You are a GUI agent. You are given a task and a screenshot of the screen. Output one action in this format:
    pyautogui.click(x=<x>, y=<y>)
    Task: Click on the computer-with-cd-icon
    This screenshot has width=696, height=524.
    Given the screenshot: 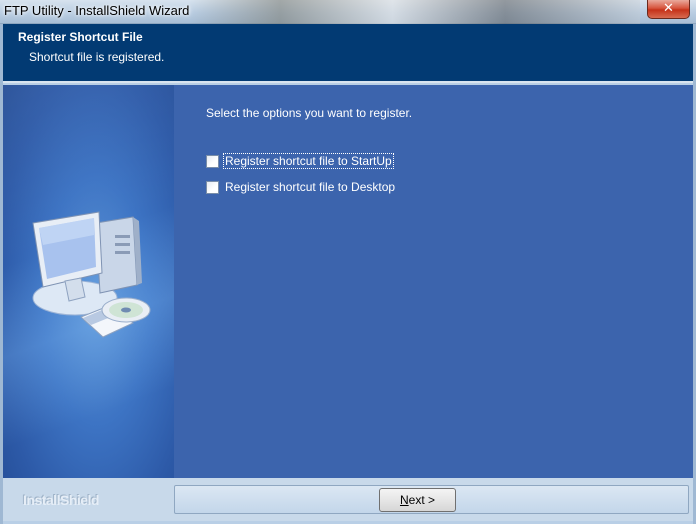 What is the action you would take?
    pyautogui.click(x=91, y=274)
    